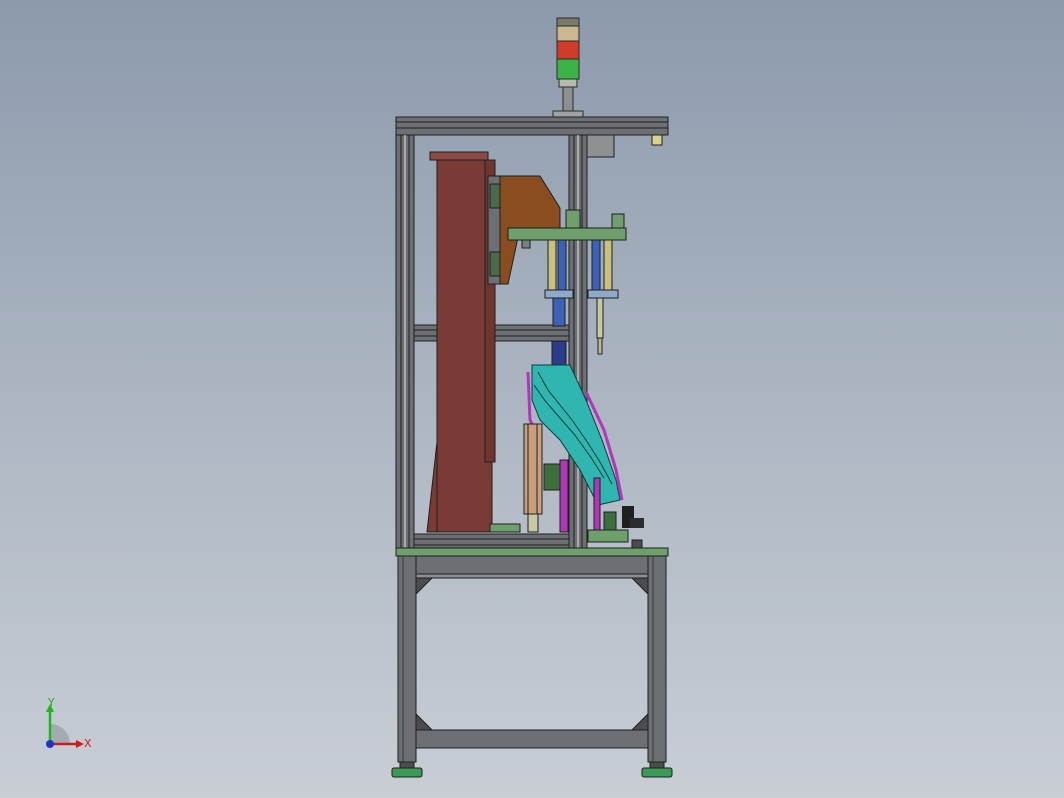 The width and height of the screenshot is (1064, 798). I want to click on base-plate, so click(532, 552).